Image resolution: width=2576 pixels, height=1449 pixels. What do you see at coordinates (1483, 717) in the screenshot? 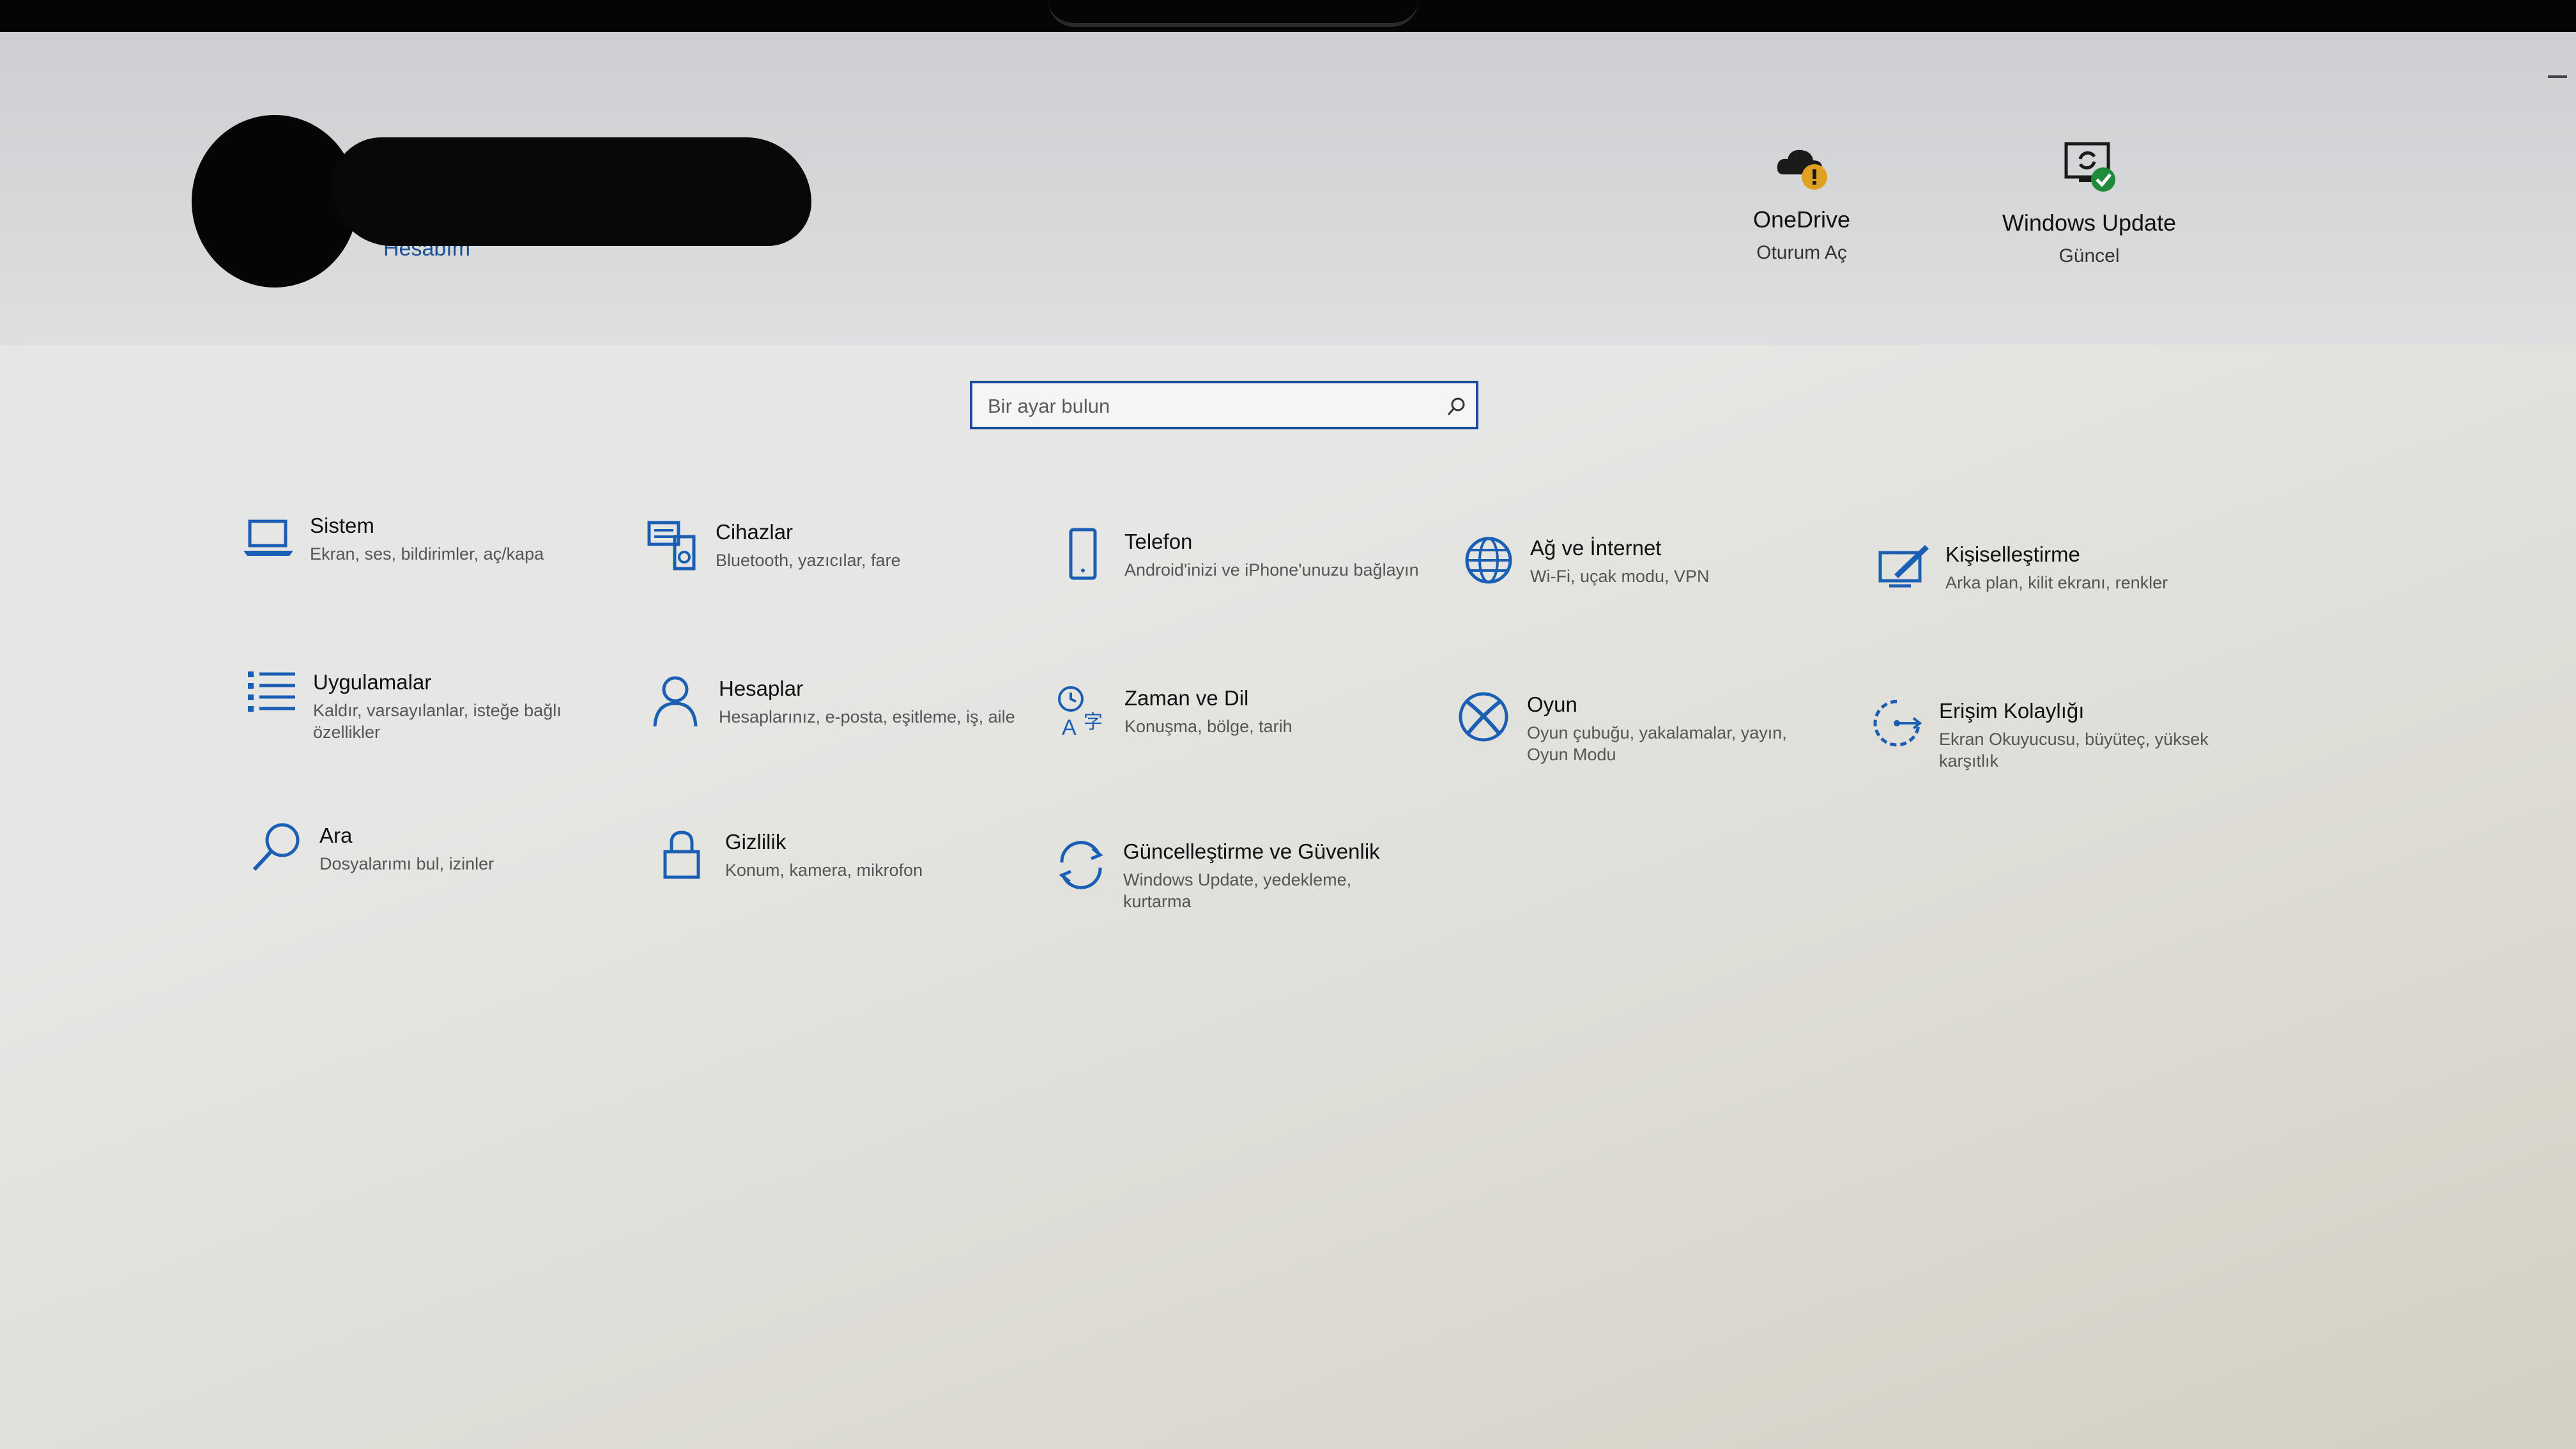
I see `xbox-icon` at bounding box center [1483, 717].